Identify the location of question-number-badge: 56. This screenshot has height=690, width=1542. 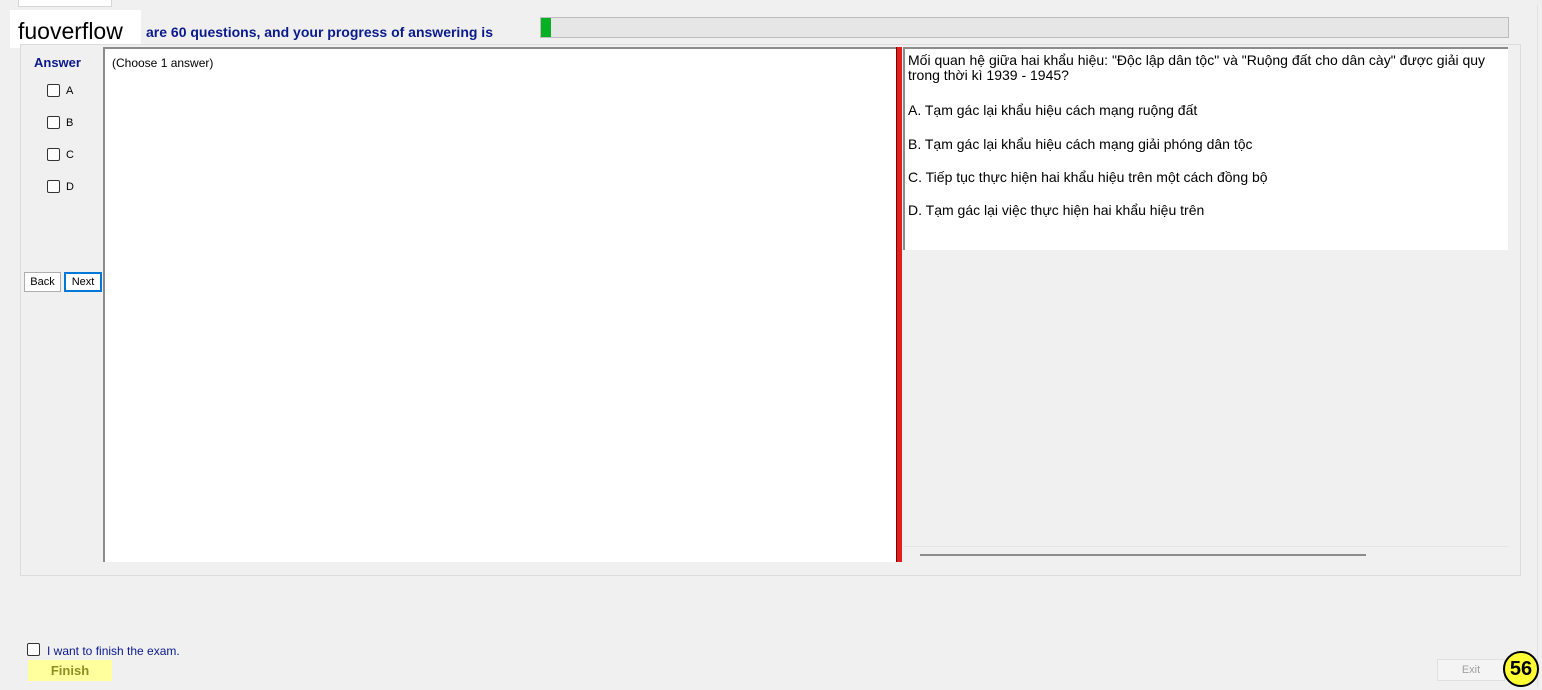
(1521, 669).